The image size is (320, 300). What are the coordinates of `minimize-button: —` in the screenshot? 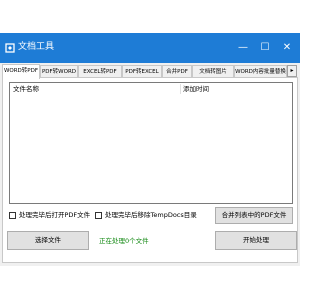 It's located at (243, 48).